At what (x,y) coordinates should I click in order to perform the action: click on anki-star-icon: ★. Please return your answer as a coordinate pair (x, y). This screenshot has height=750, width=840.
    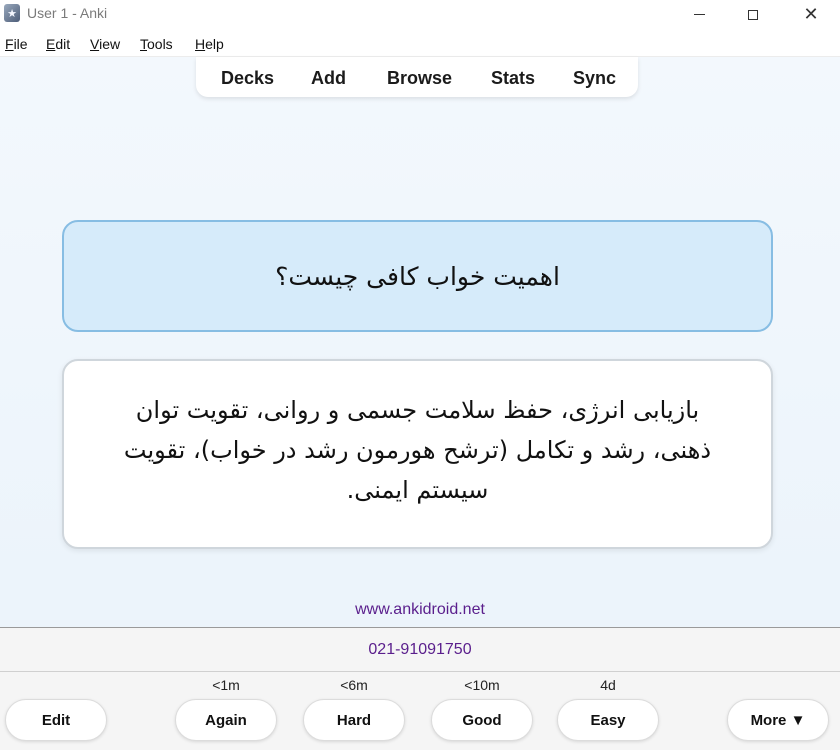
    Looking at the image, I should click on (12, 13).